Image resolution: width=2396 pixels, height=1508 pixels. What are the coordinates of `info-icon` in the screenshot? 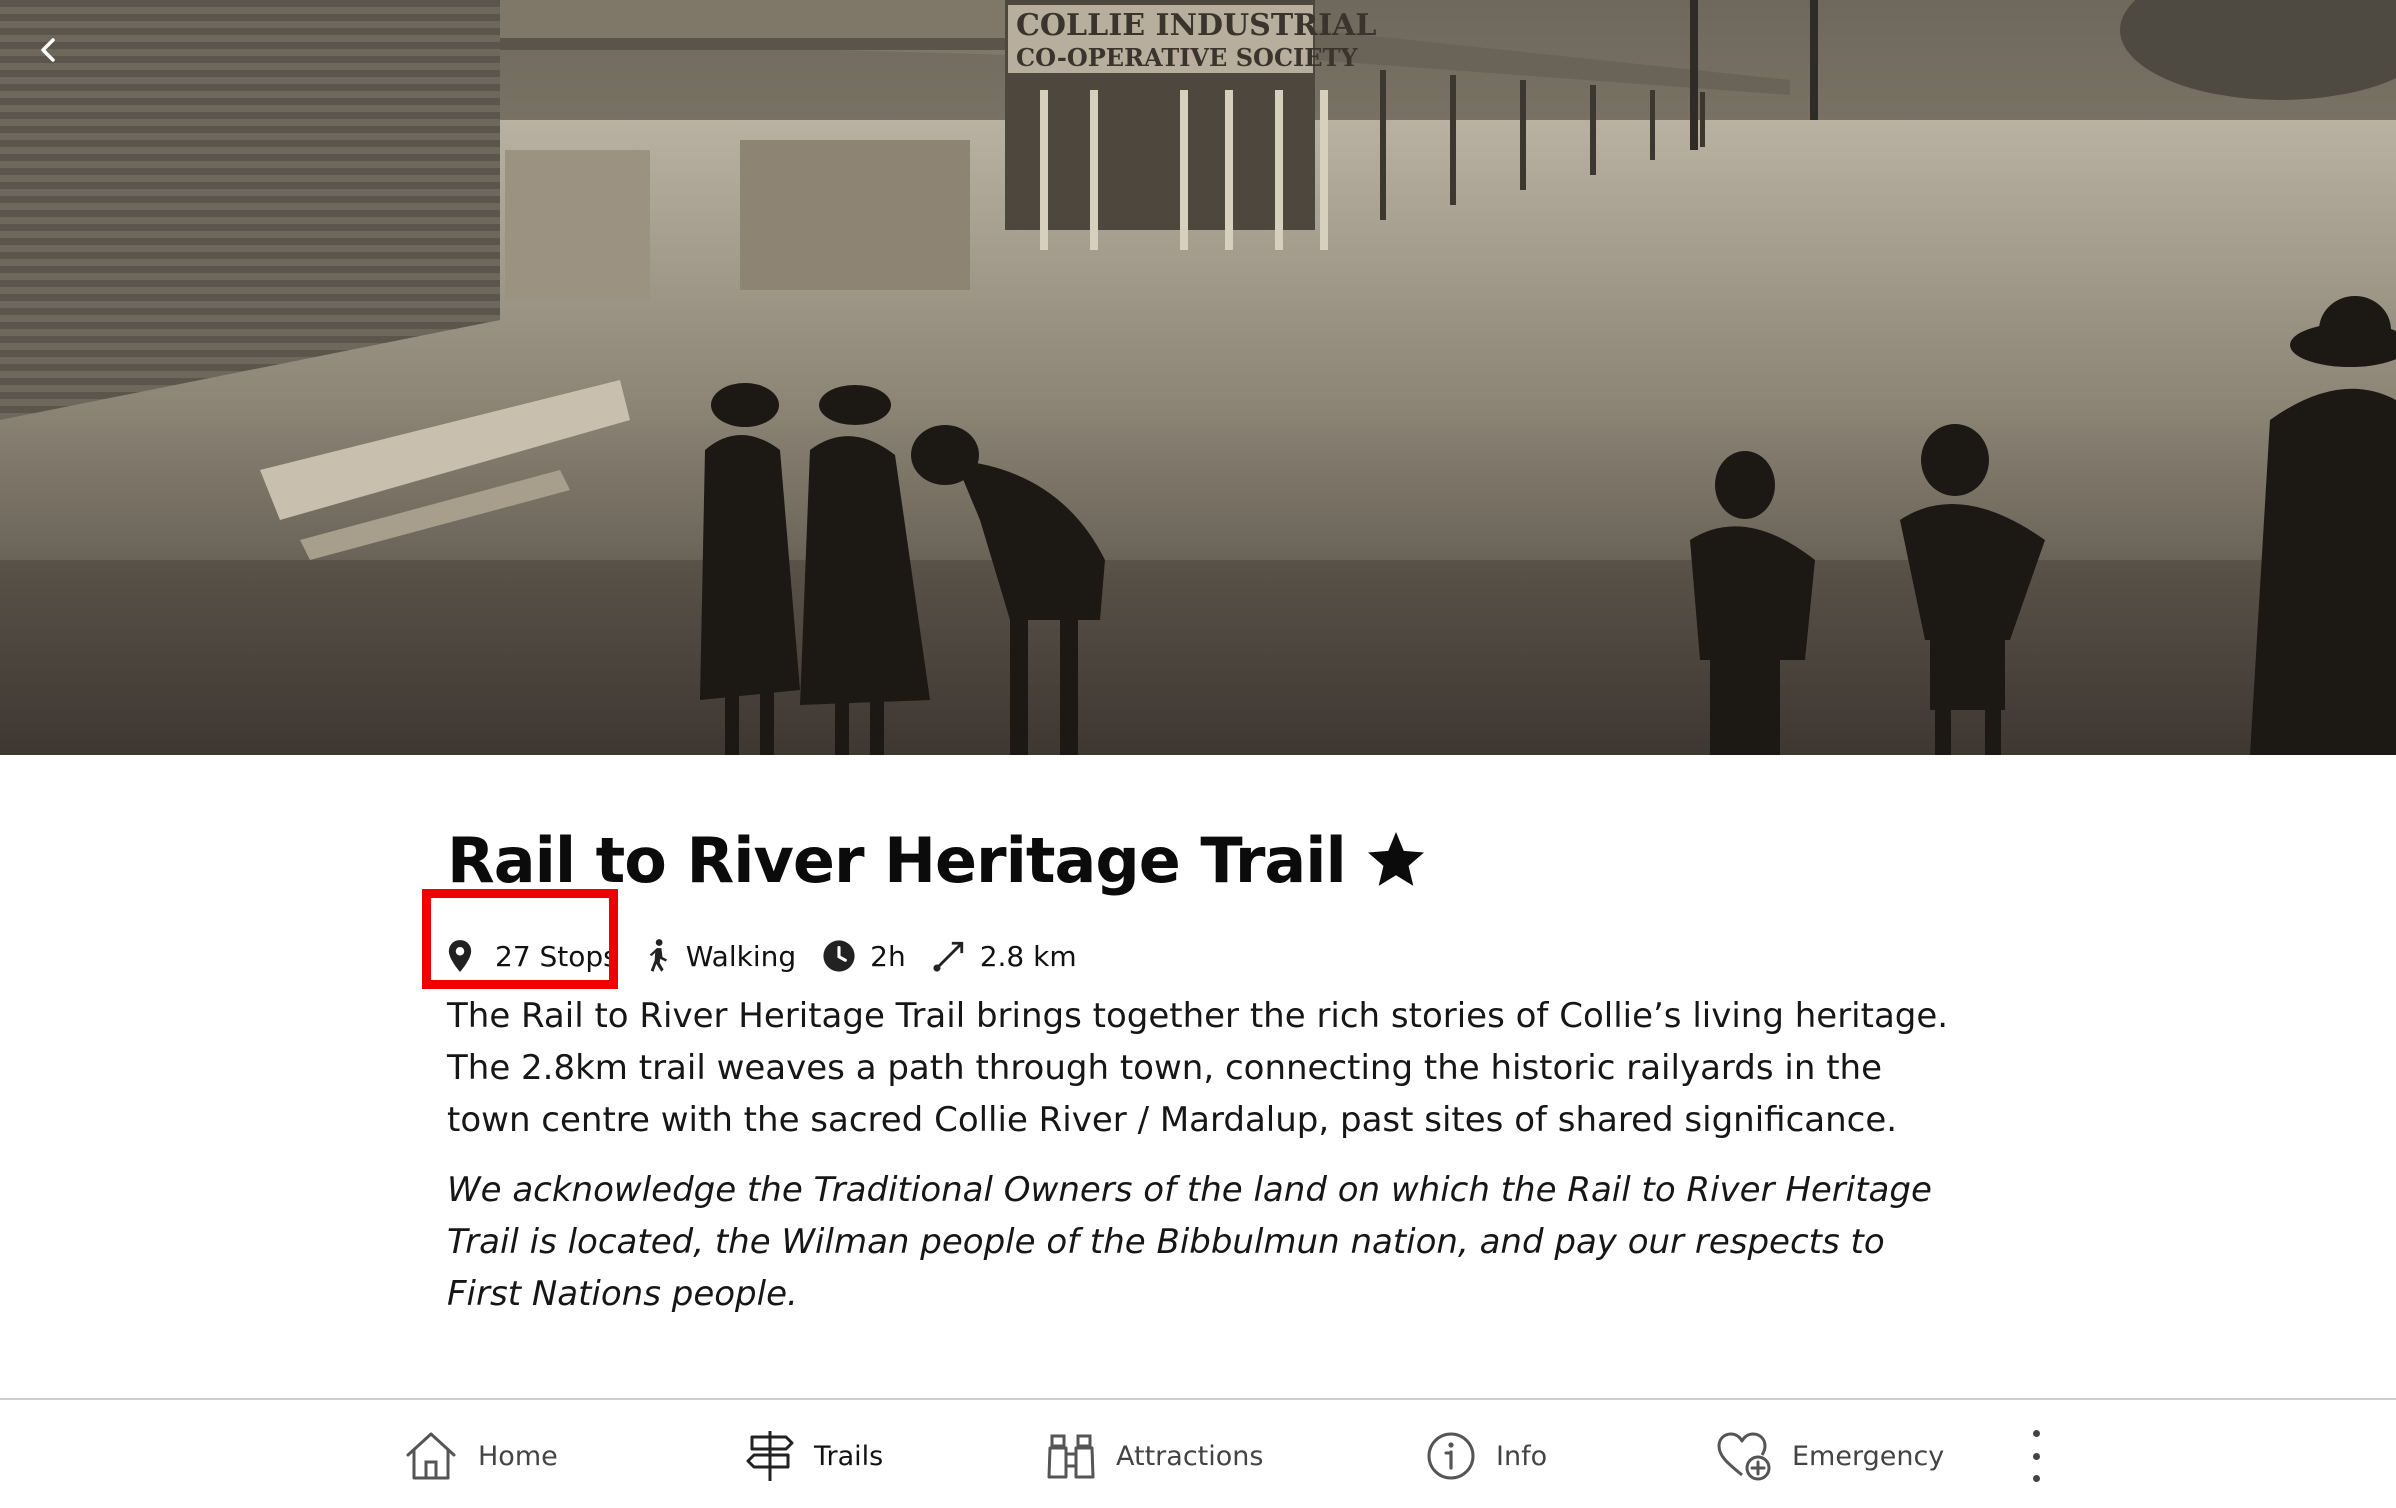 It's located at (1451, 1456).